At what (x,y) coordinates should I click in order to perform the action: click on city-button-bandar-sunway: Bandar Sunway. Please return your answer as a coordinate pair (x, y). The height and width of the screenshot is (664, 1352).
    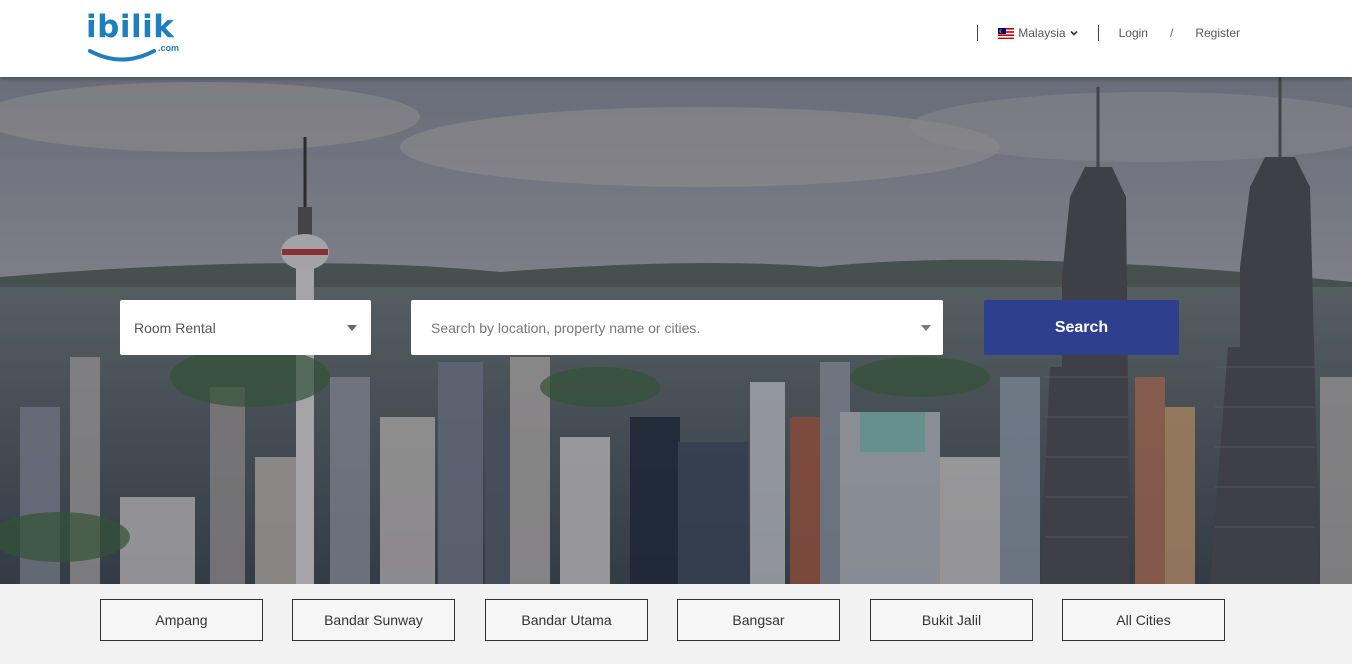
    Looking at the image, I should click on (373, 620).